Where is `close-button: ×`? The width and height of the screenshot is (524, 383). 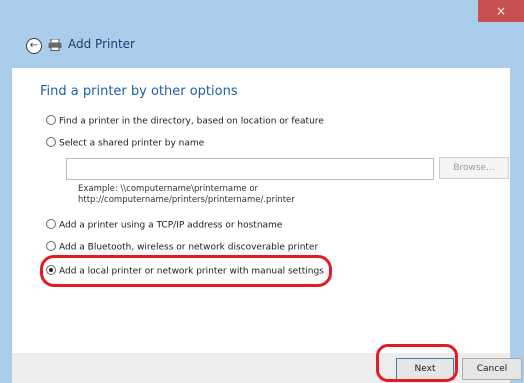
close-button: × is located at coordinates (501, 11).